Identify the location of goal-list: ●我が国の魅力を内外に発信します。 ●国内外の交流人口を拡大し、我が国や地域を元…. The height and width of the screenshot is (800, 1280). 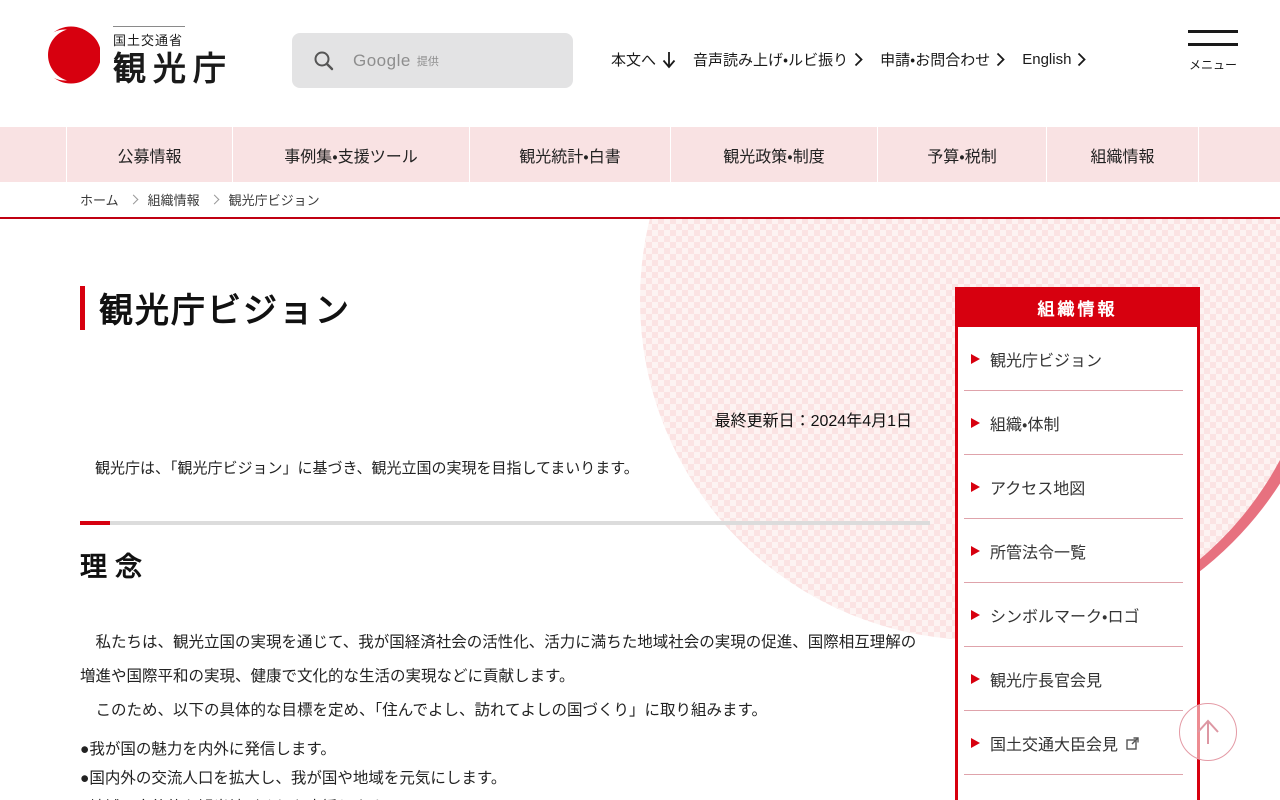
(505, 768).